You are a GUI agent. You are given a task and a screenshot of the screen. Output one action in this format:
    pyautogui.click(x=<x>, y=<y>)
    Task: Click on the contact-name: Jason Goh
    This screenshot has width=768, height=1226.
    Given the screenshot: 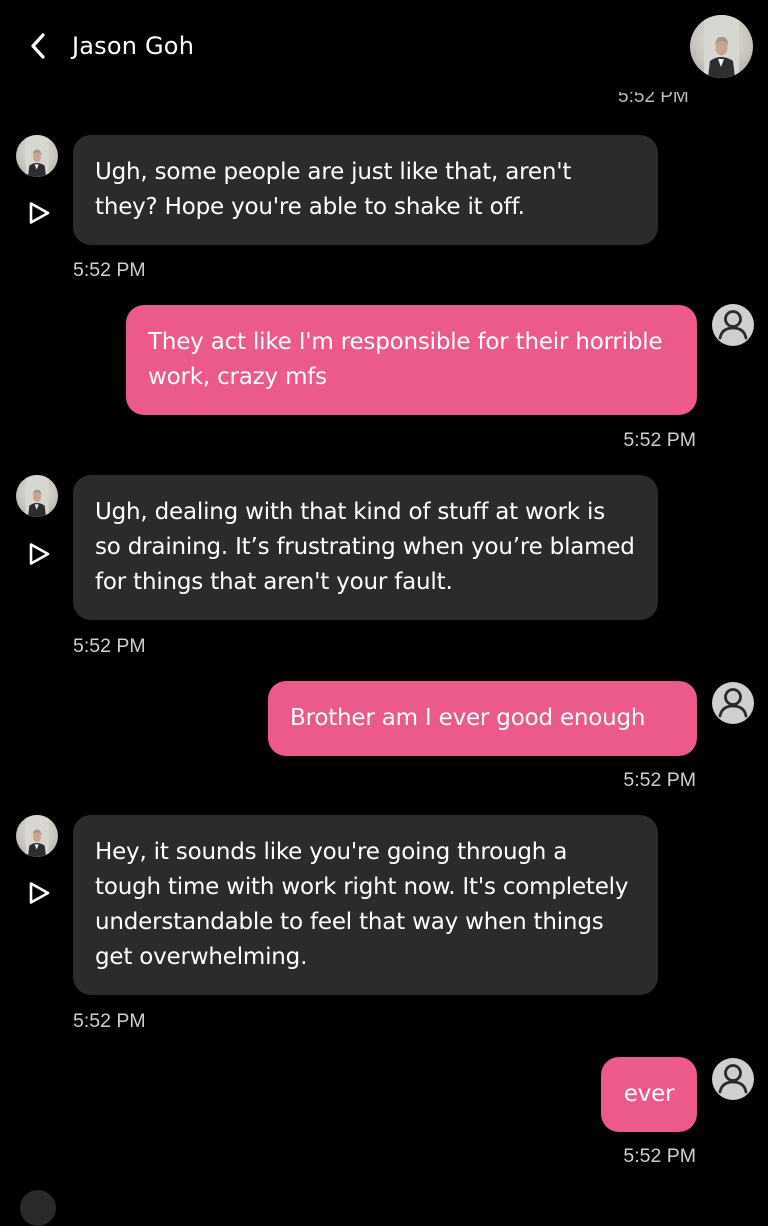 What is the action you would take?
    pyautogui.click(x=133, y=46)
    